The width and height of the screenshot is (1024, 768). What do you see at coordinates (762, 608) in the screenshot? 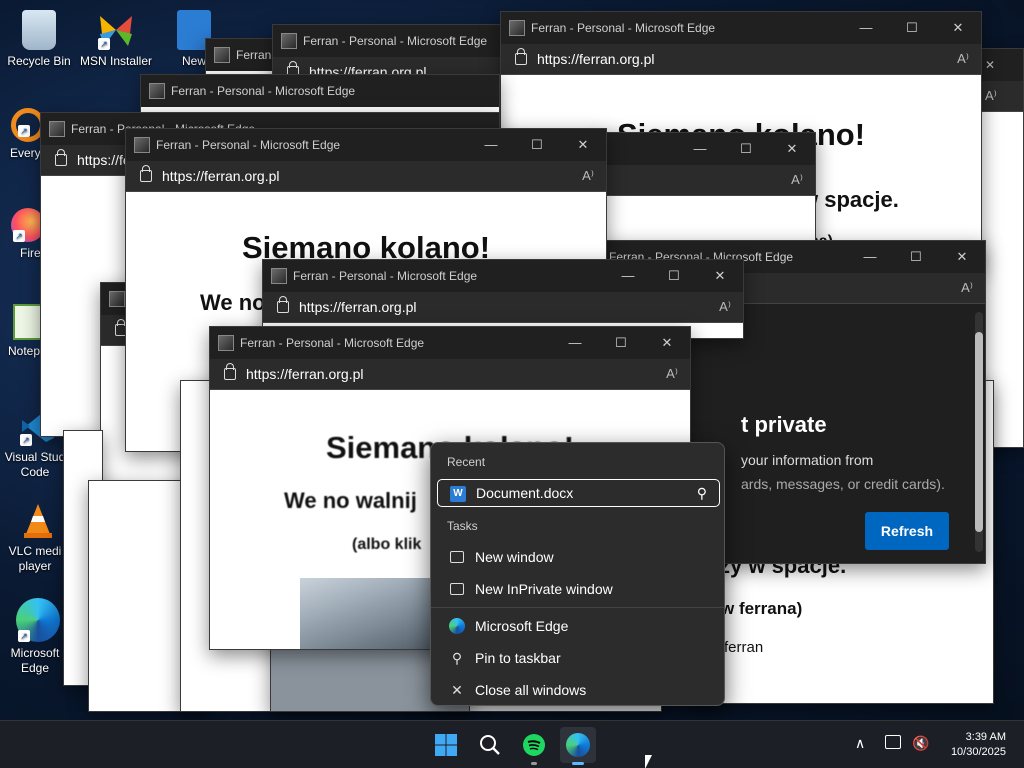
I see `page-text: w ferrana)` at bounding box center [762, 608].